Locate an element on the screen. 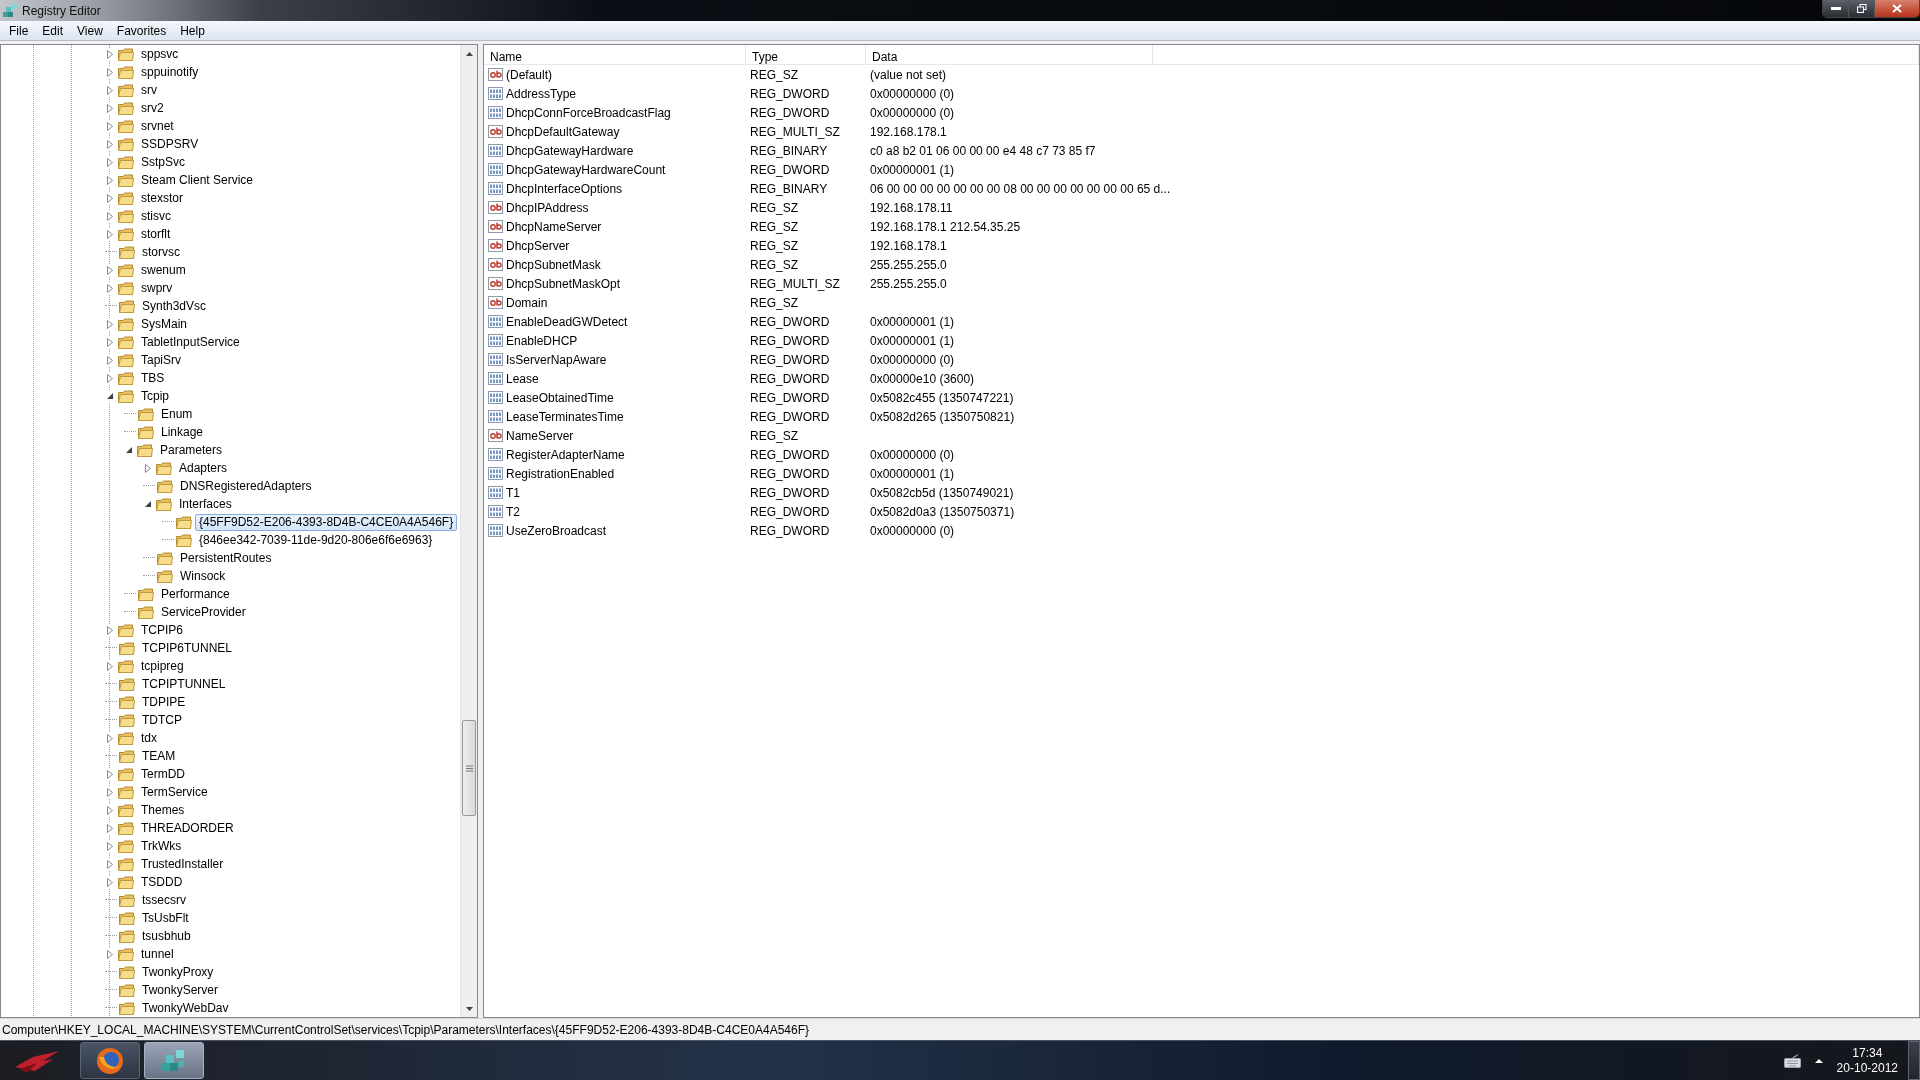  tree-item: SstpSvc is located at coordinates (163, 162).